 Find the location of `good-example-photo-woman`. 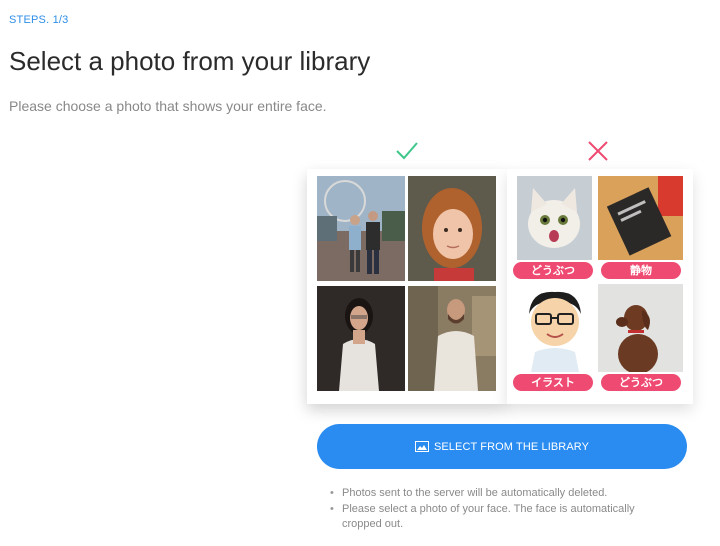

good-example-photo-woman is located at coordinates (361, 338).